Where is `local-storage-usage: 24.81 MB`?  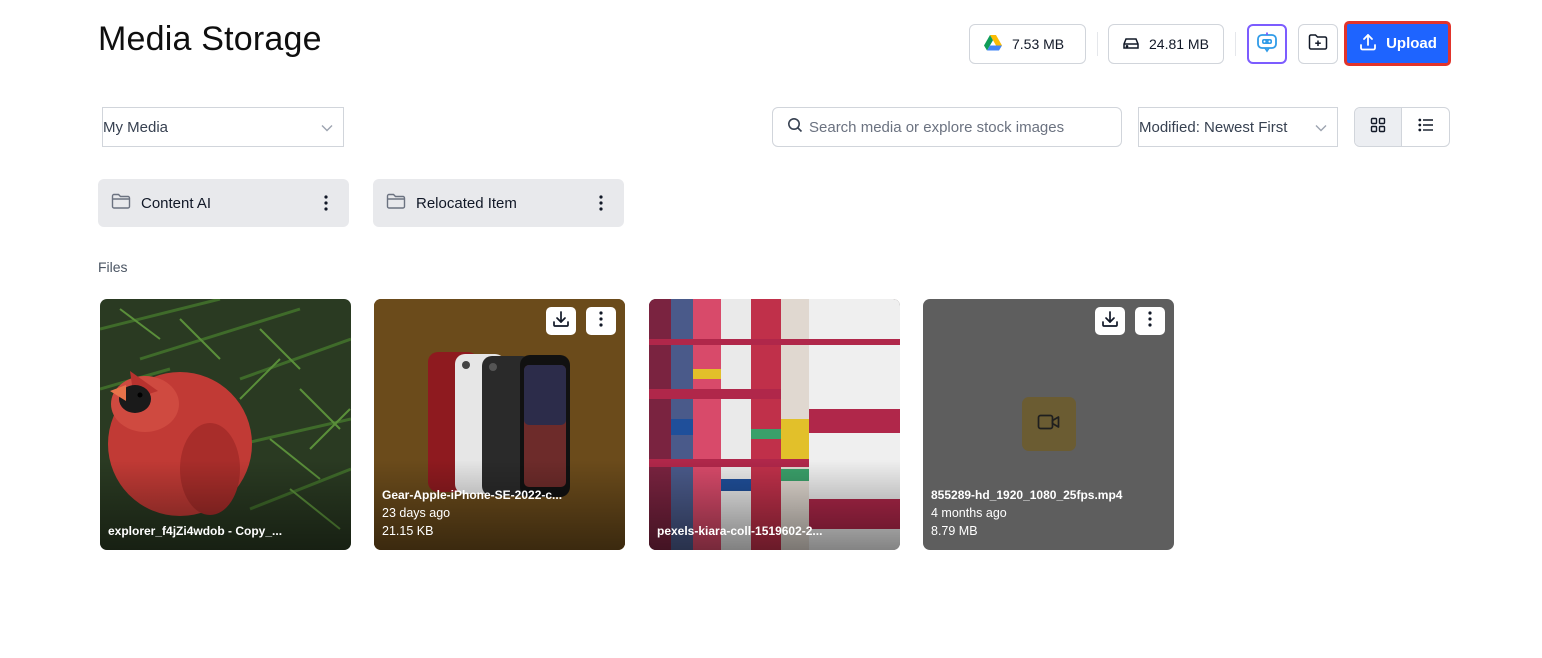 local-storage-usage: 24.81 MB is located at coordinates (1166, 44).